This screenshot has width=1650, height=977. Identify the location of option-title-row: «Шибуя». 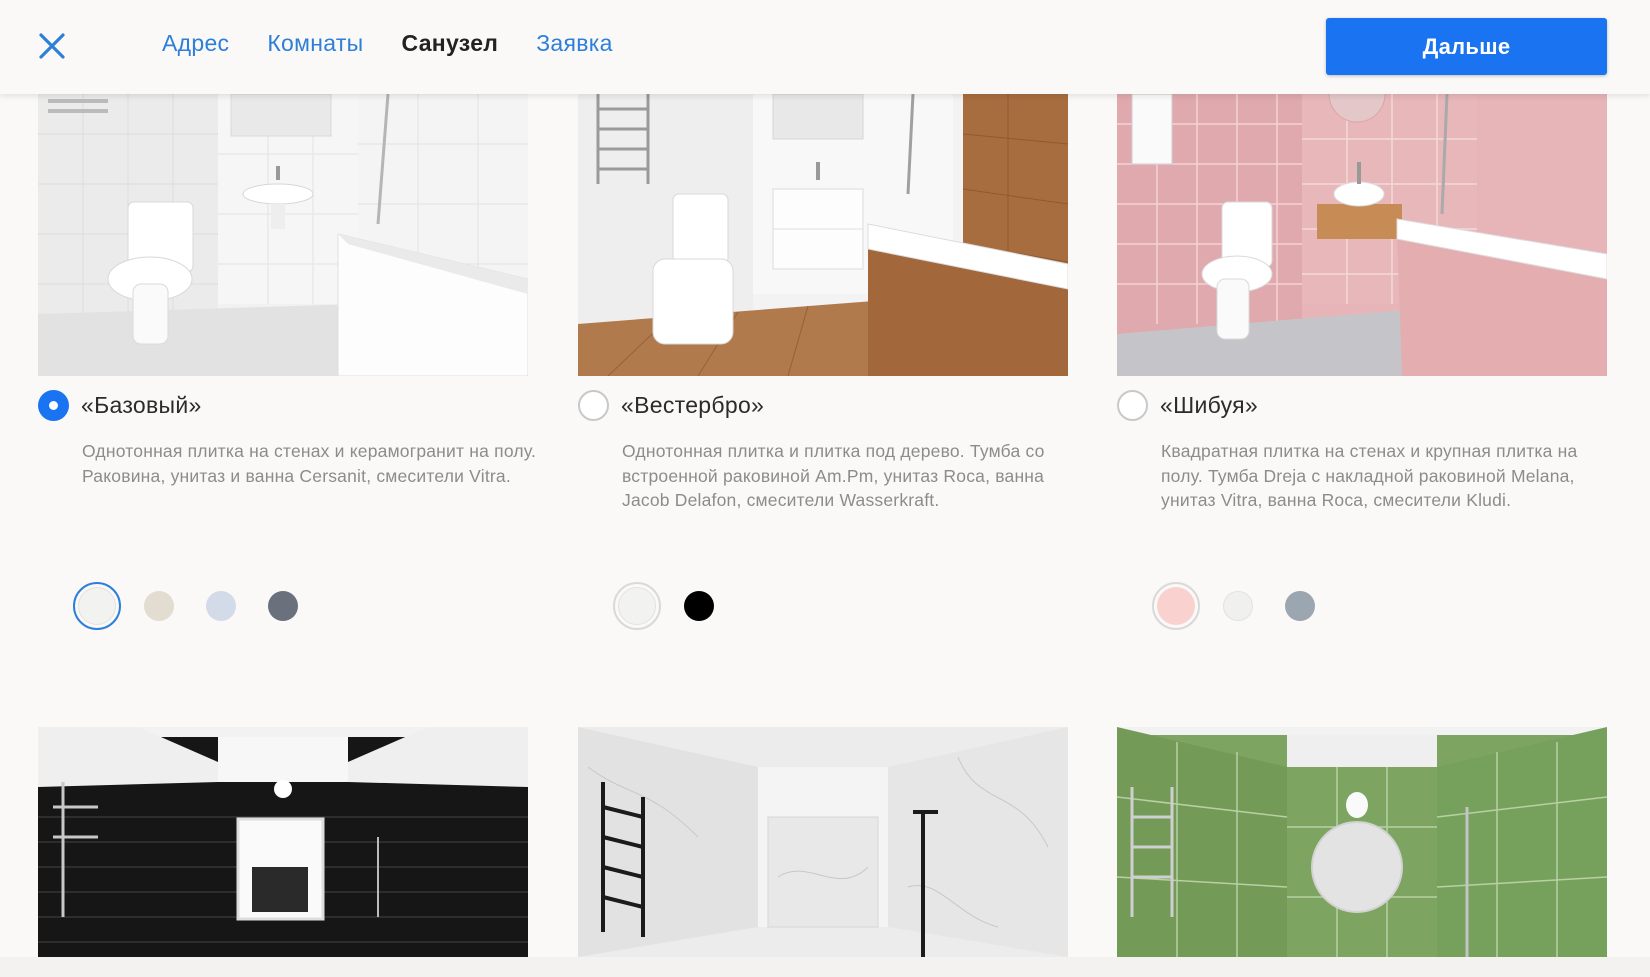
(1187, 405).